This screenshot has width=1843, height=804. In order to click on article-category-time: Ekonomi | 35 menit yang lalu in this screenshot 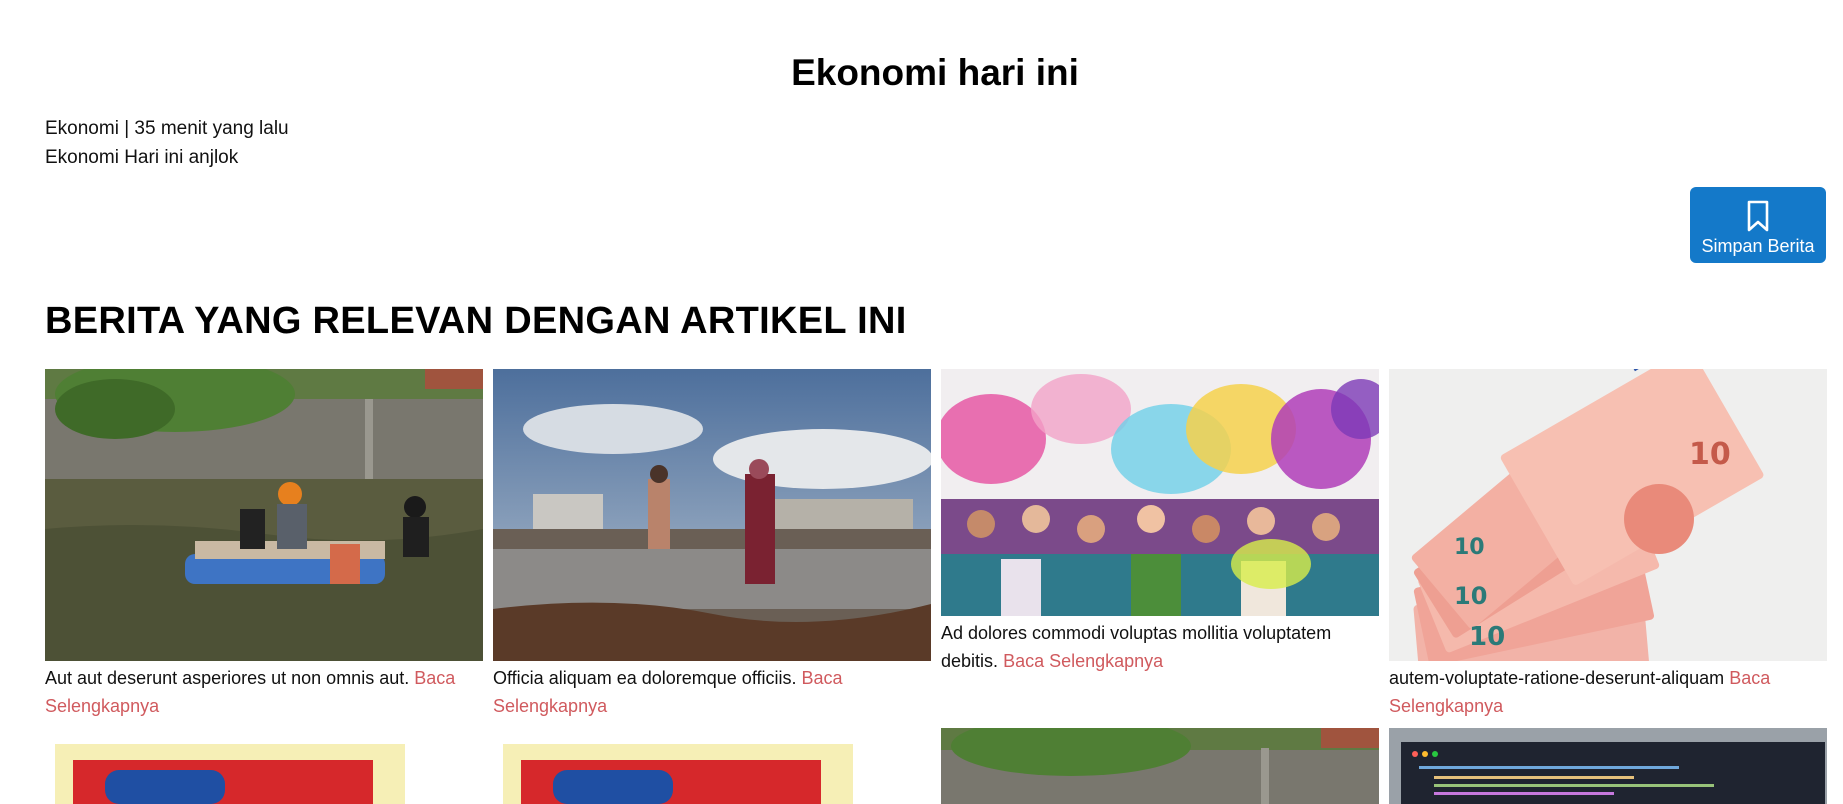, I will do `click(167, 128)`.